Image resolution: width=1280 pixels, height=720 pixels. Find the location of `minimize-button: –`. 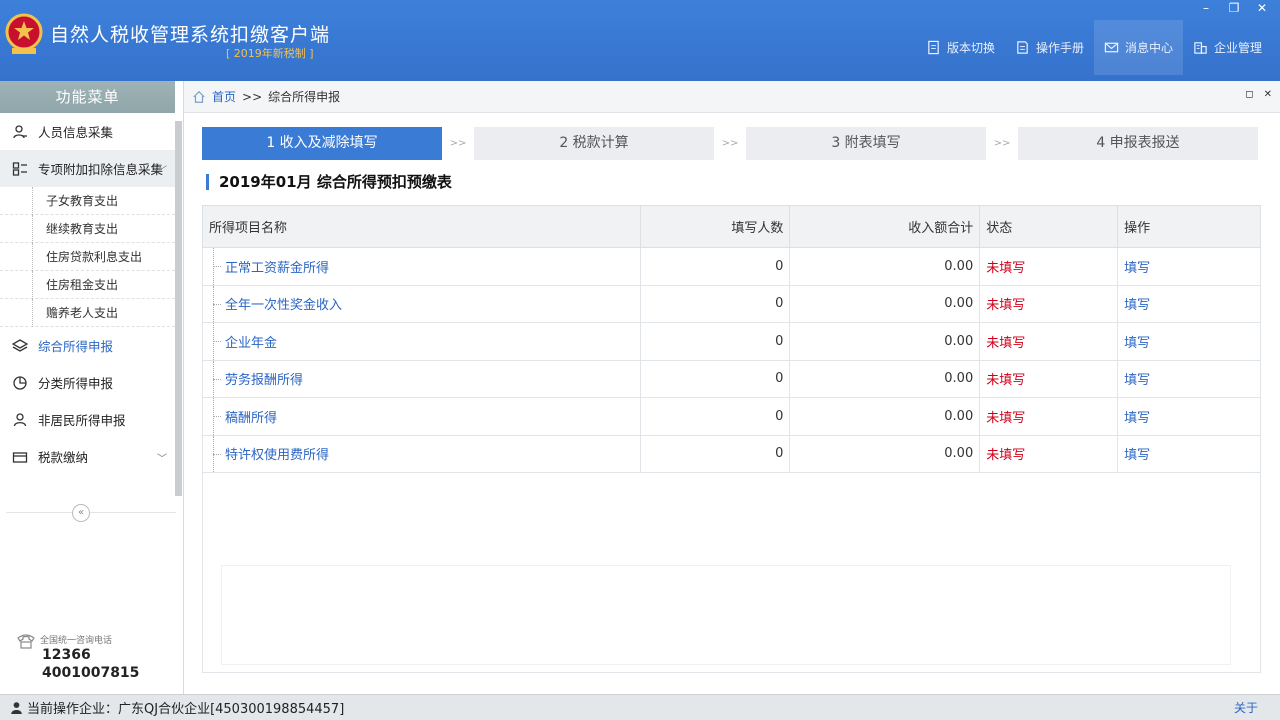

minimize-button: – is located at coordinates (1206, 8).